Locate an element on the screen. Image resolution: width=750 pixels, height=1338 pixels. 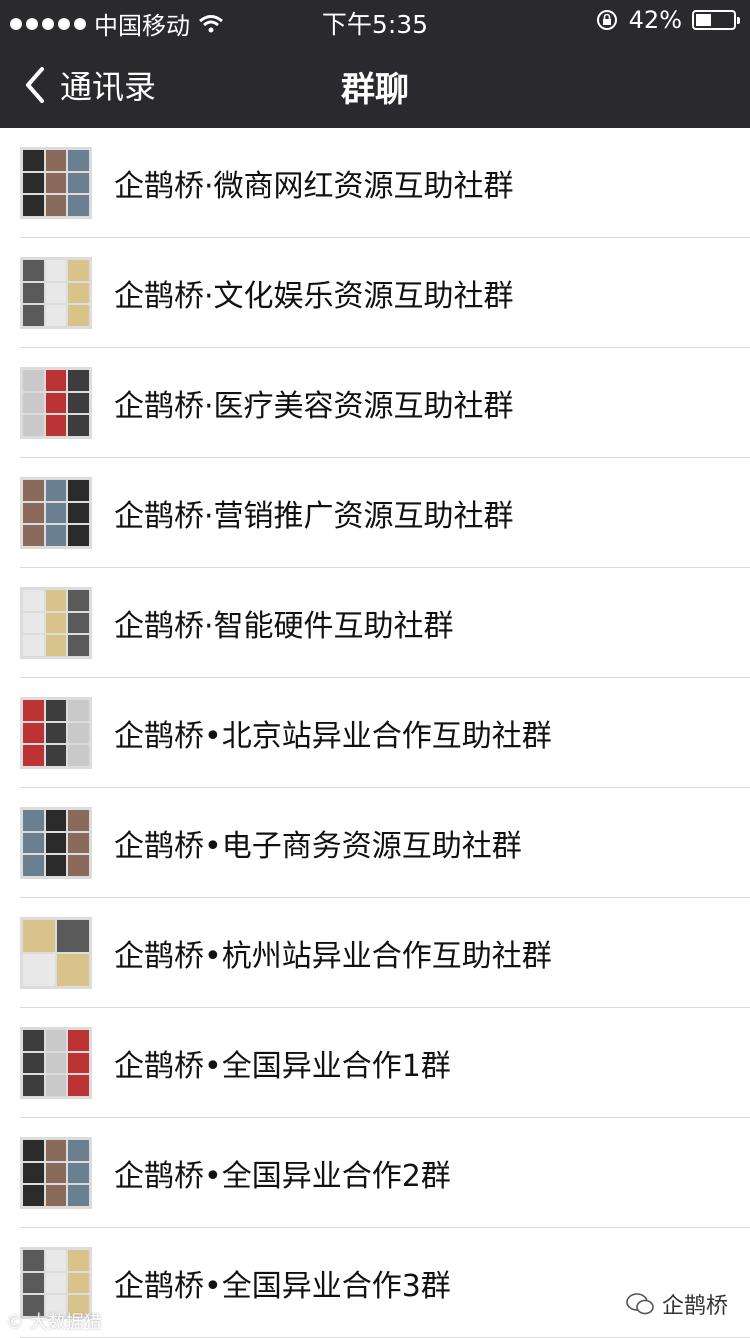
back-button: 通讯录 is located at coordinates (87, 85).